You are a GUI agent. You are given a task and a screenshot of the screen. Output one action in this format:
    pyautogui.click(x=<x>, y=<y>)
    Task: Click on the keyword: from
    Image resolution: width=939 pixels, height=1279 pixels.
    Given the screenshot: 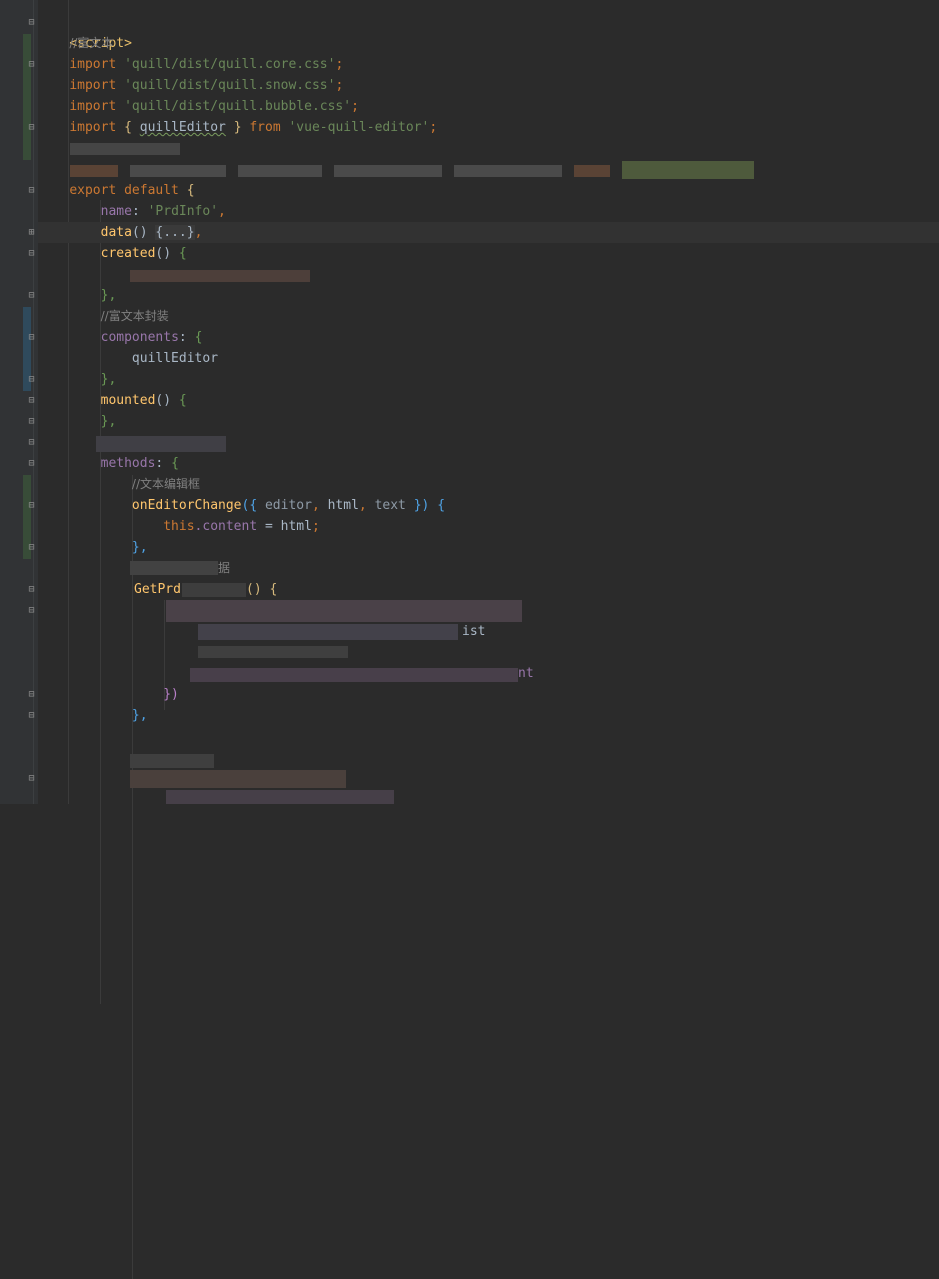 What is the action you would take?
    pyautogui.click(x=265, y=127)
    